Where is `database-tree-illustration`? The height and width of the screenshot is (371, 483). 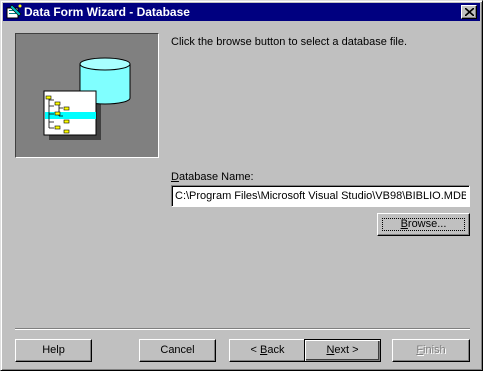 database-tree-illustration is located at coordinates (87, 98).